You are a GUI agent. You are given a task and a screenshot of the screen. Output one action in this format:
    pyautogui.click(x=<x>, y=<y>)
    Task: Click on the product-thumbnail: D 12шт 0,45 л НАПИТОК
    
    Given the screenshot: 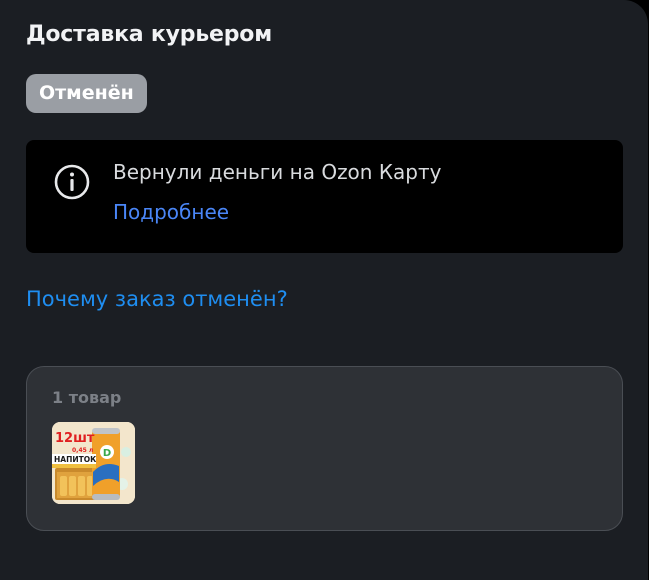 What is the action you would take?
    pyautogui.click(x=93, y=463)
    